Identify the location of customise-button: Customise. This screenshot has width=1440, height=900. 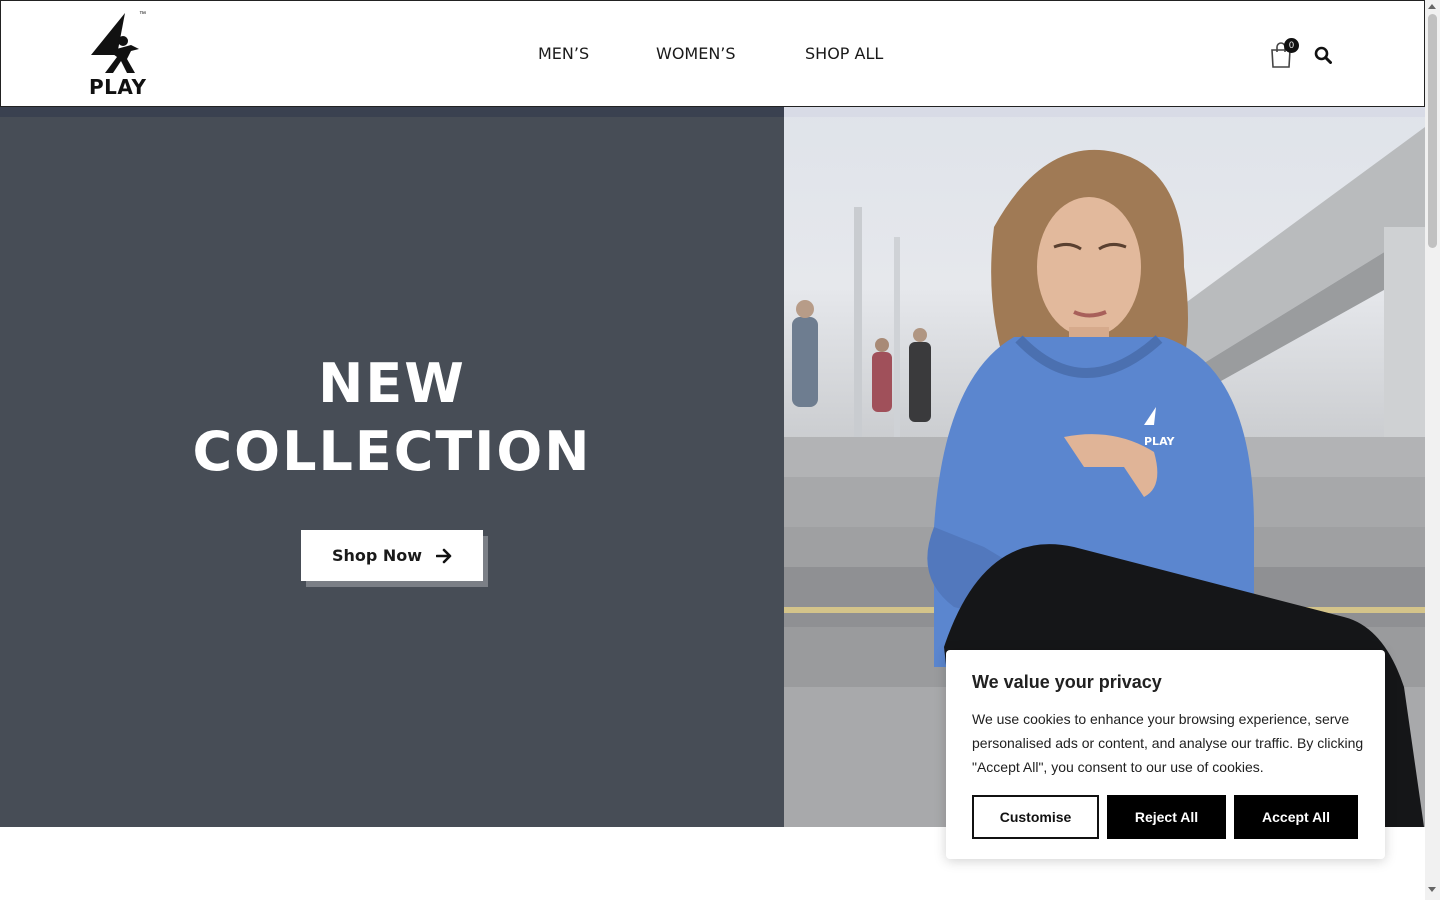
(1035, 817).